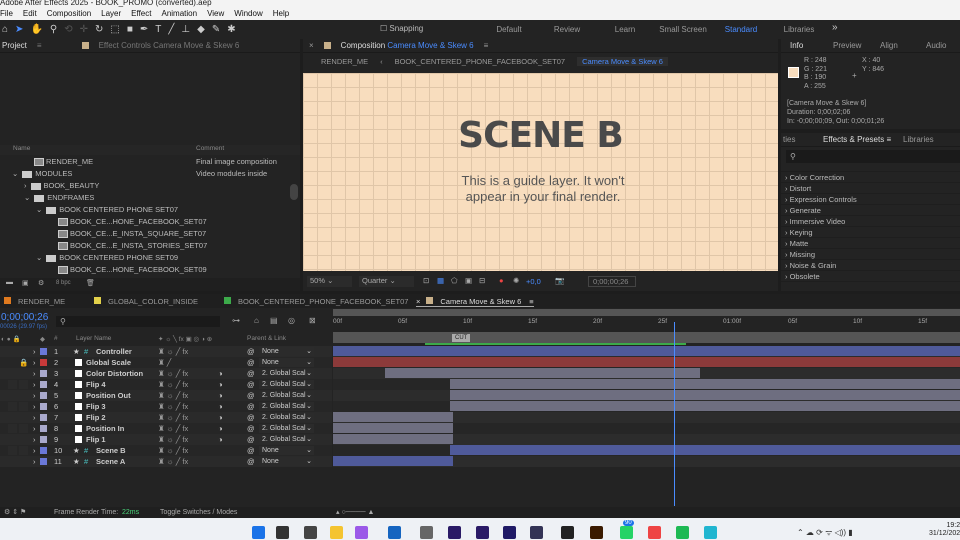 This screenshot has height=540, width=960. What do you see at coordinates (903, 45) in the screenshot?
I see `tab-align: Align` at bounding box center [903, 45].